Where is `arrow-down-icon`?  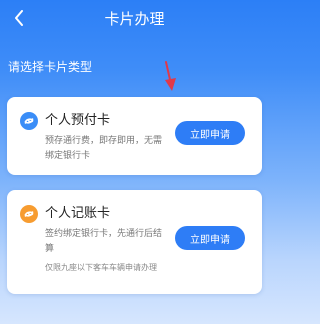
arrow-down-icon is located at coordinates (170, 76).